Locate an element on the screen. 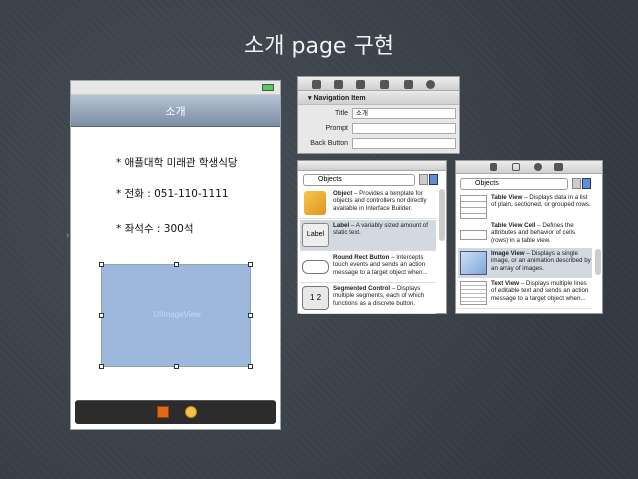 The height and width of the screenshot is (479, 638). chevron-right-icon: › is located at coordinates (68, 235).